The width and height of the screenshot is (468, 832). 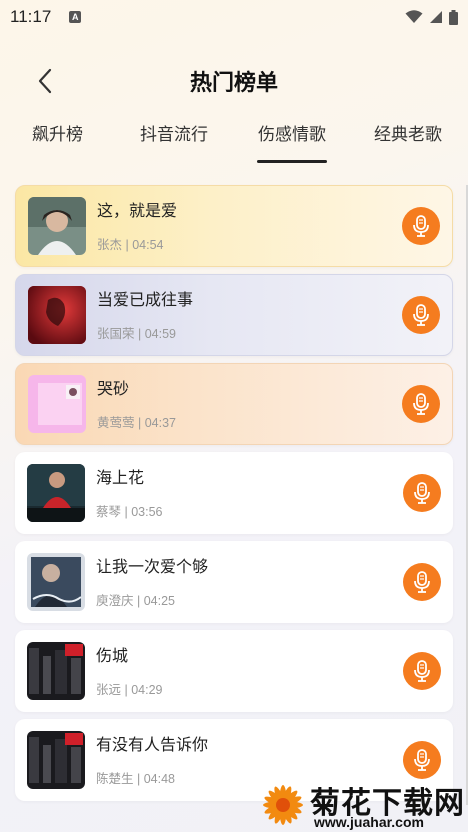 I want to click on song-card: 哭砂 黄莺莺 | 04:37, so click(x=234, y=404).